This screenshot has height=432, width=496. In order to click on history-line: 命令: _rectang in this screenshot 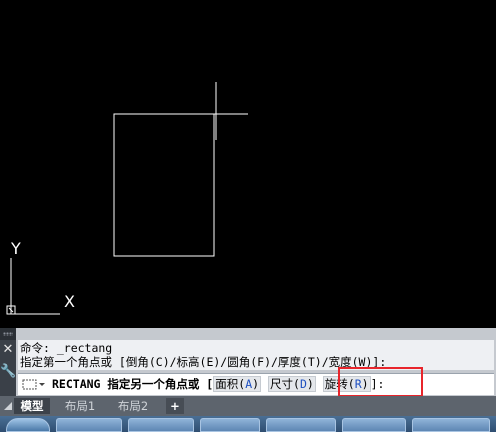, I will do `click(66, 348)`.